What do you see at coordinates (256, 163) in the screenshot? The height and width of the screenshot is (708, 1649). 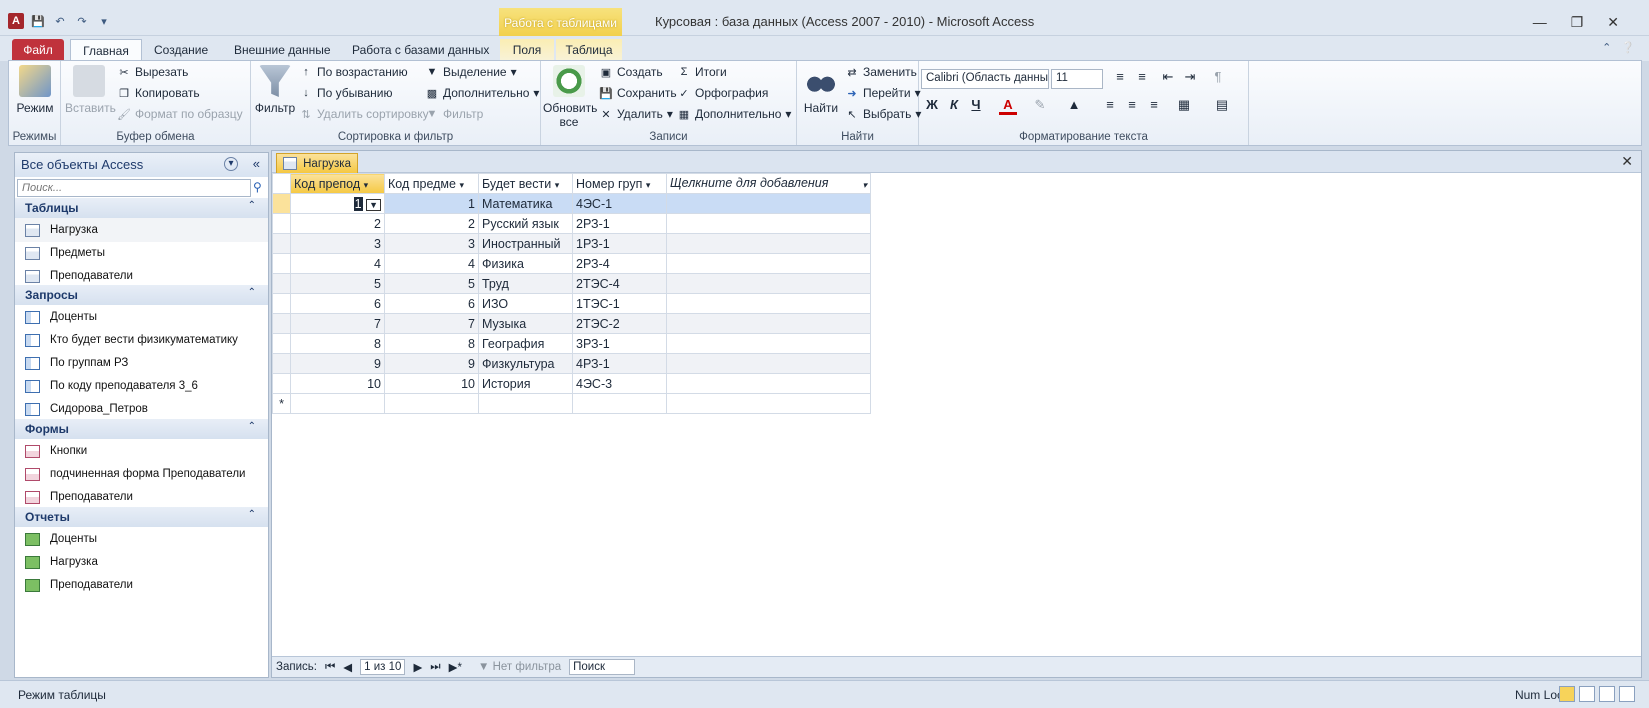 I see `collapse-pane-icon: «` at bounding box center [256, 163].